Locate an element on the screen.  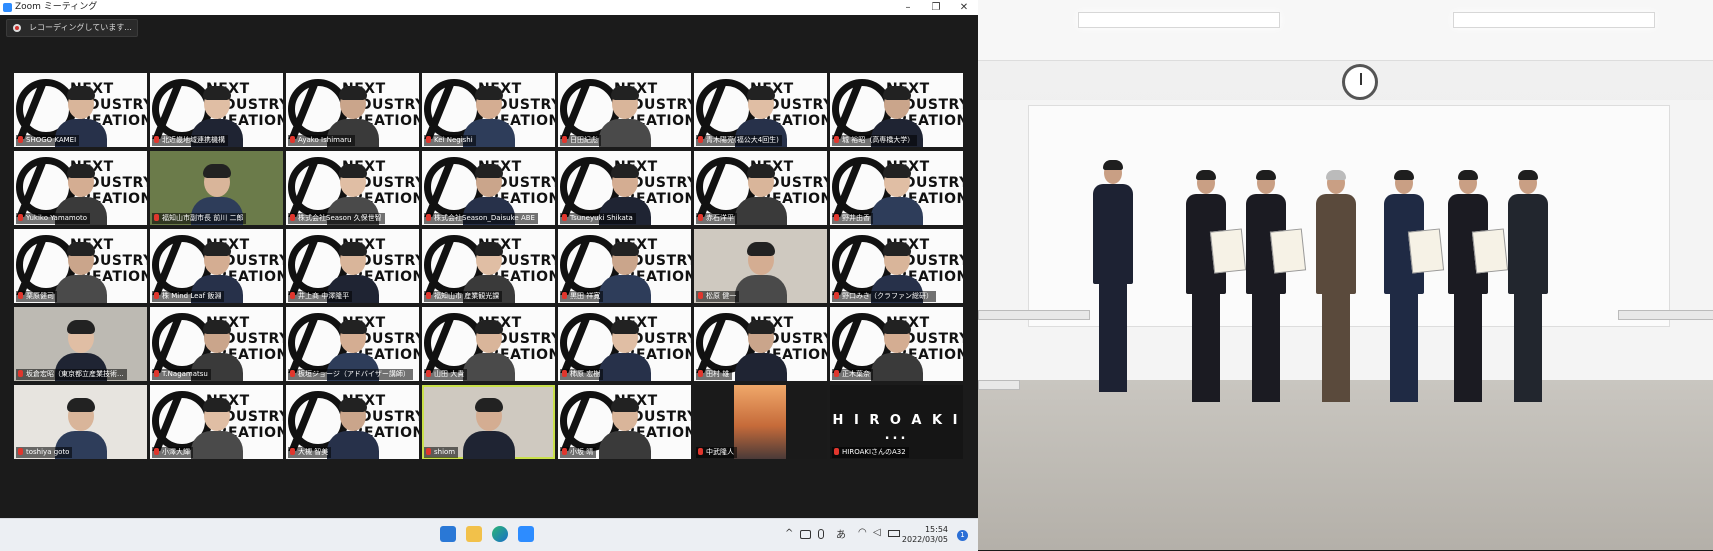
participant-tile: NEXTINDUSTRYCREATIONTsuneyuki Shikata is located at coordinates (624, 188).